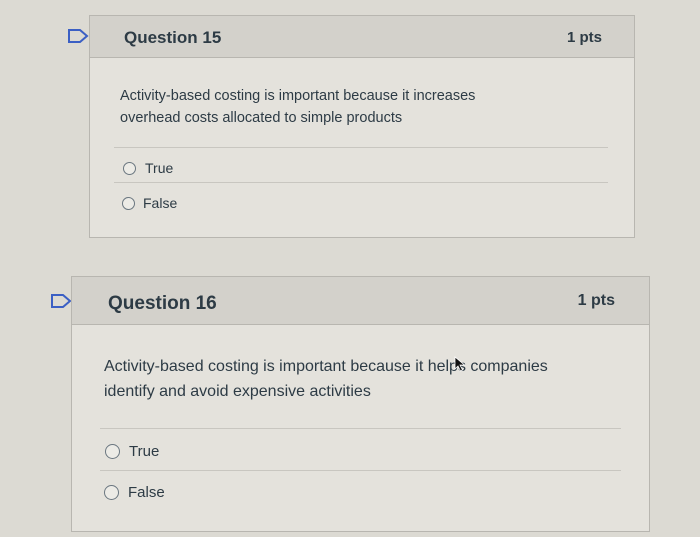  I want to click on question-title: Question 15, so click(173, 37).